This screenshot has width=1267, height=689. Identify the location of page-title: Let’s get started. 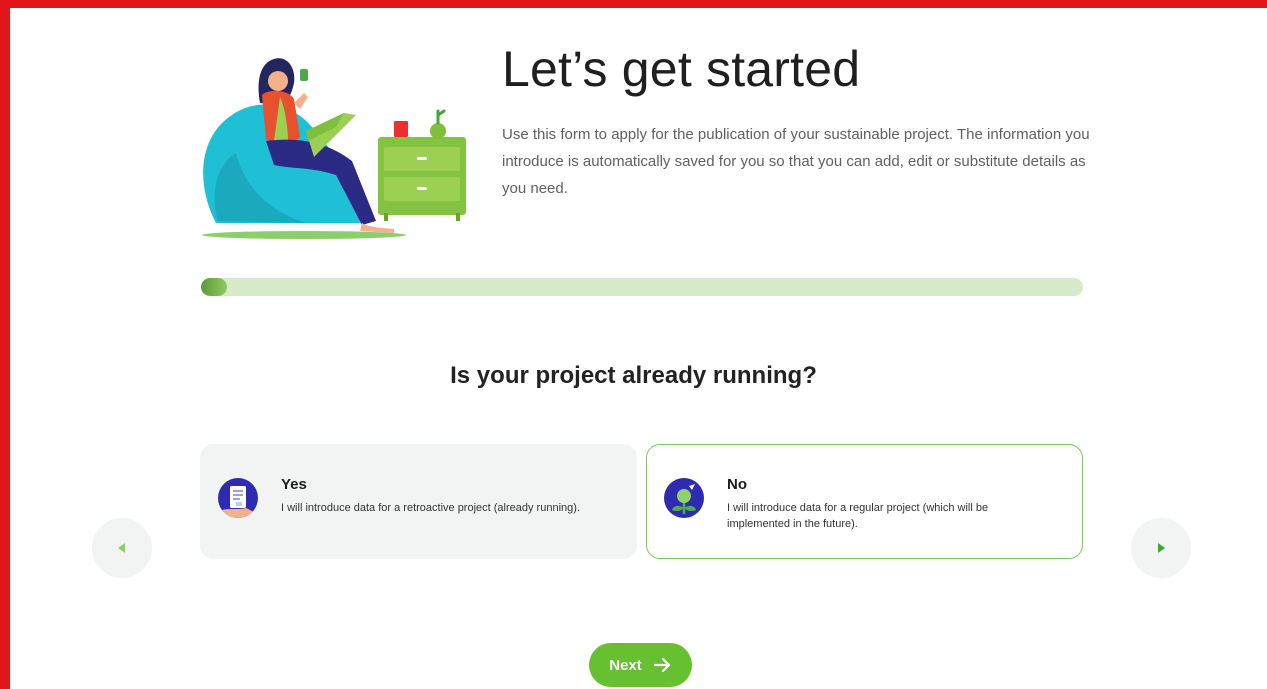
(681, 69).